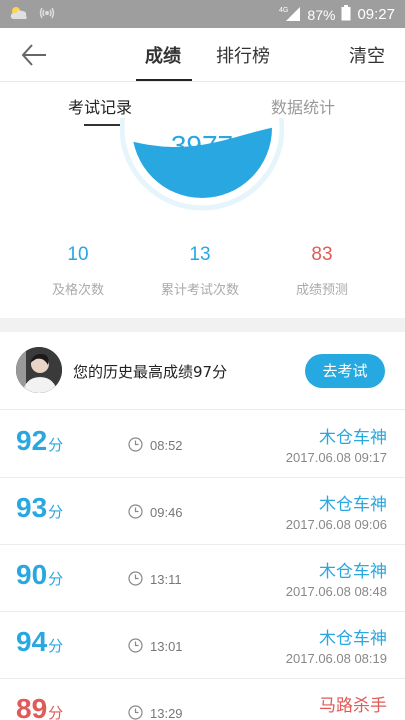  What do you see at coordinates (102, 125) in the screenshot?
I see `subtab-indicator` at bounding box center [102, 125].